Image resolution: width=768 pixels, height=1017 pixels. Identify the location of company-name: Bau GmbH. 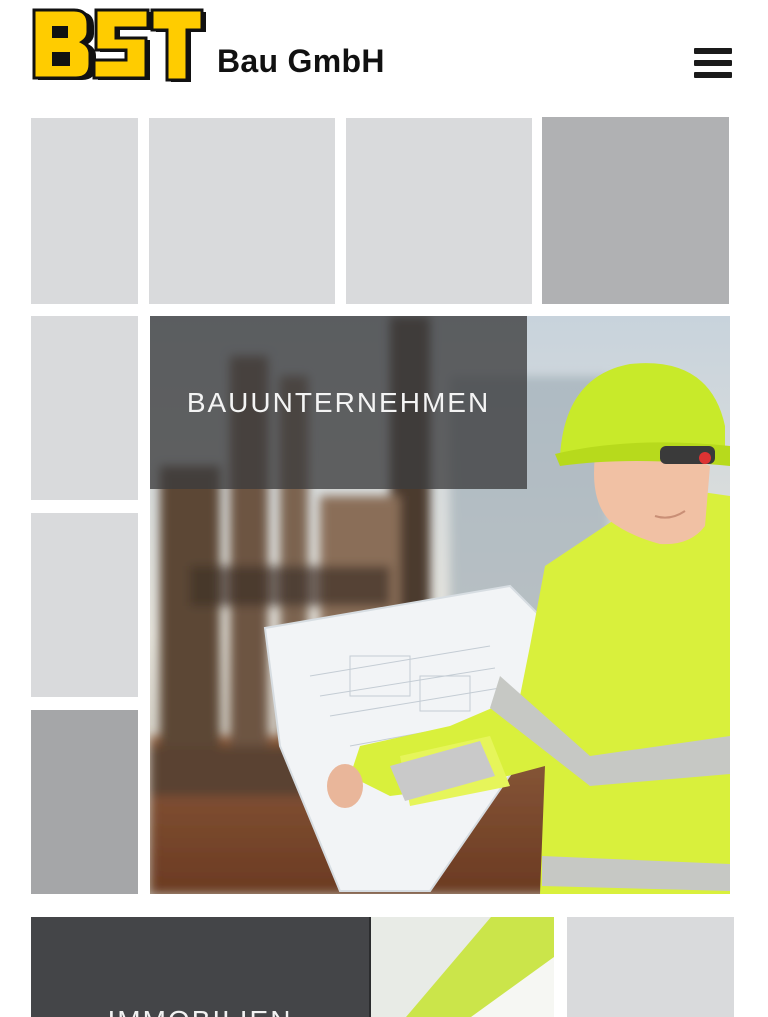
(301, 61).